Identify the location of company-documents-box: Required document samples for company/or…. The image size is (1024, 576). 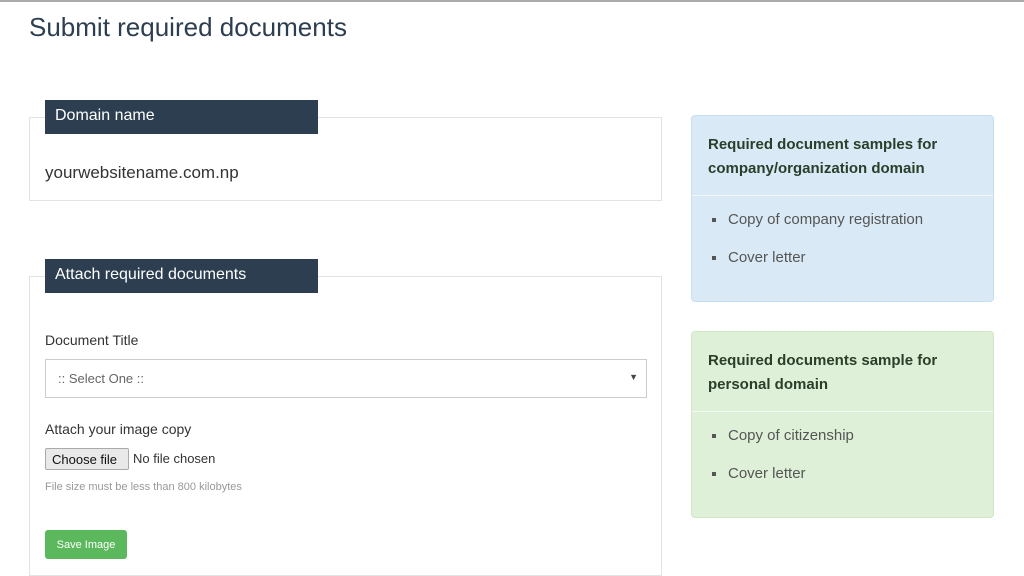
(842, 208).